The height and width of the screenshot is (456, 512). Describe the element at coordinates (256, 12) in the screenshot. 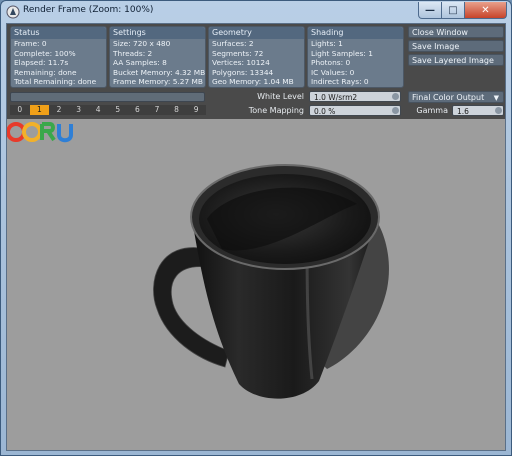

I see `title-bar: Render Frame (Zoom: 100%) — □ ✕` at that location.